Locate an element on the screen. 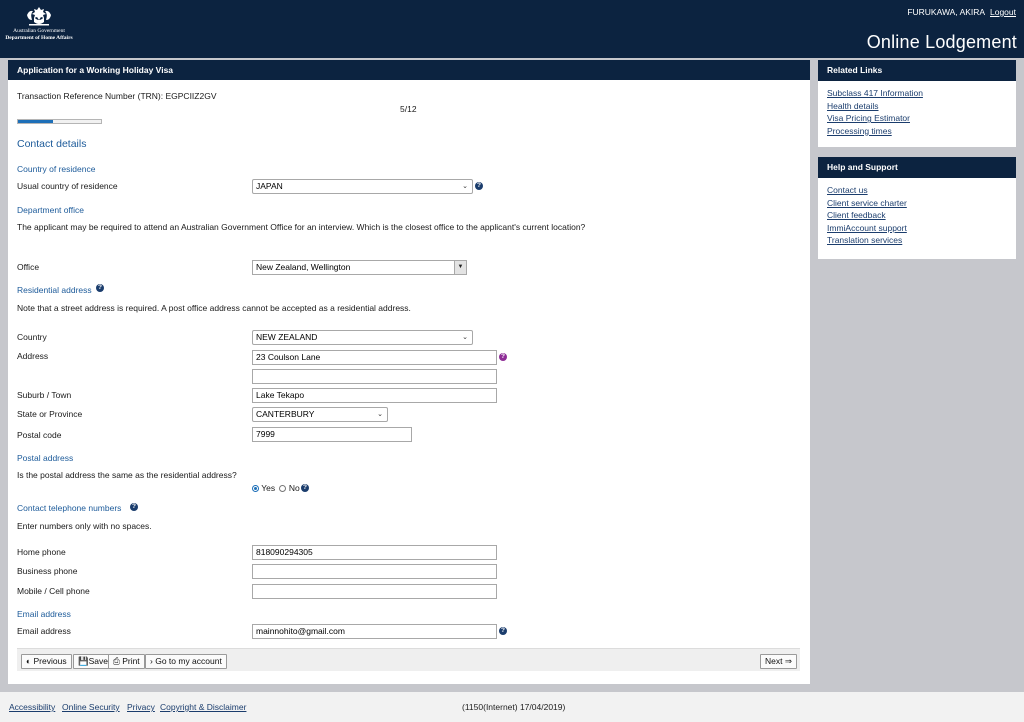 This screenshot has height=722, width=1024. state-label: State or Province is located at coordinates (50, 414).